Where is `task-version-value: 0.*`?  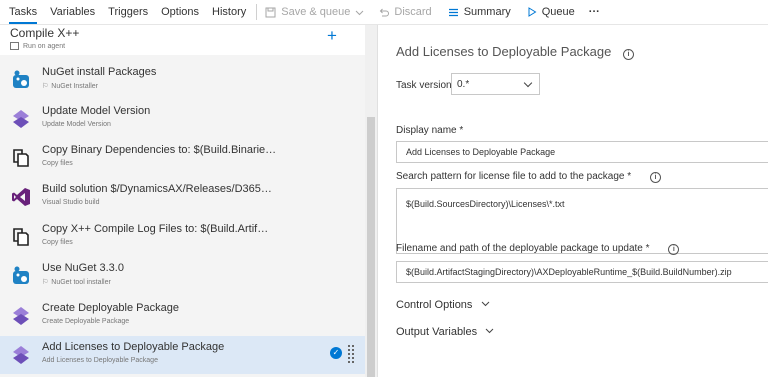
task-version-value: 0.* is located at coordinates (463, 84).